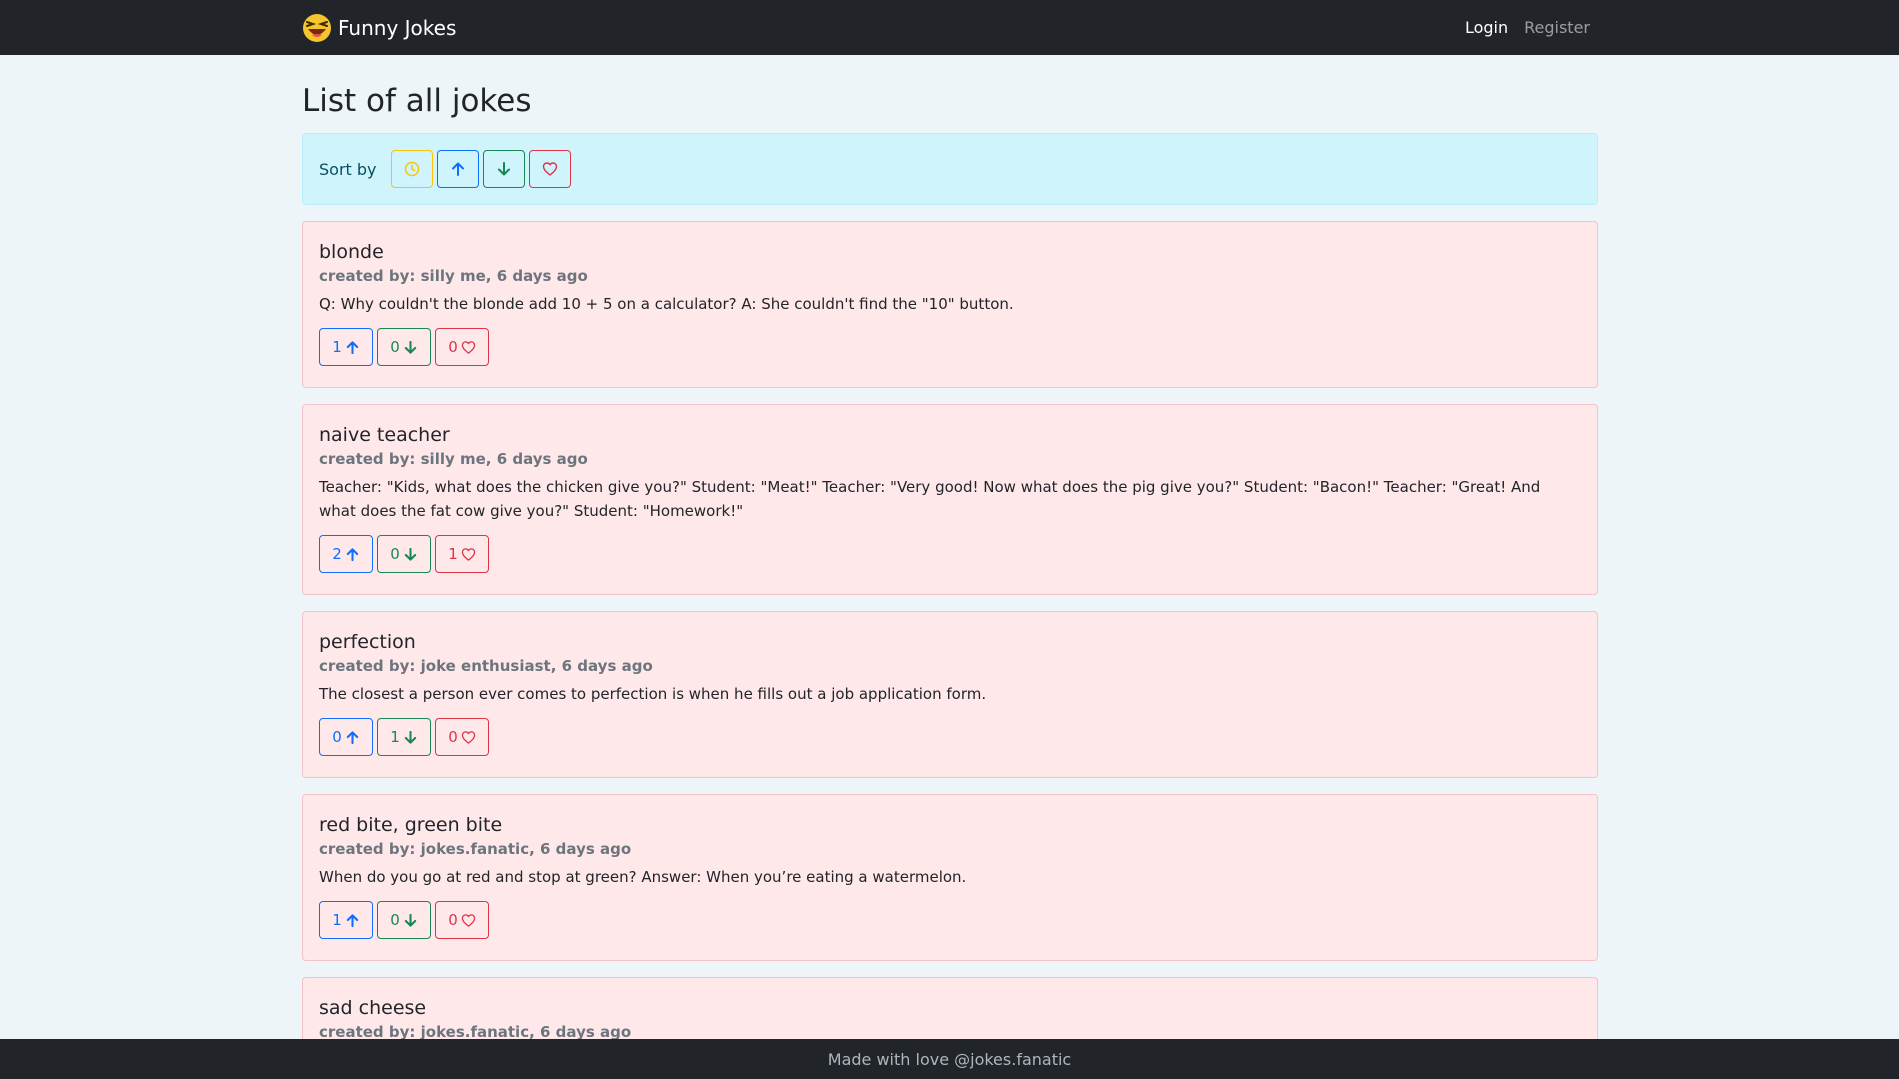 The width and height of the screenshot is (1899, 1079). Describe the element at coordinates (950, 737) in the screenshot. I see `joke-actions: 0 1 0` at that location.